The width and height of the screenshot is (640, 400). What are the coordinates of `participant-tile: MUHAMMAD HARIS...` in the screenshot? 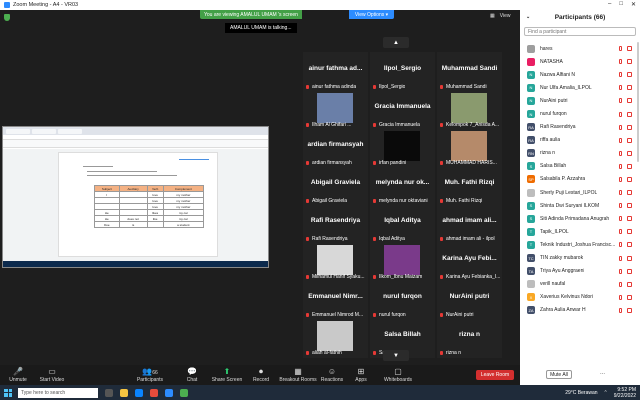 It's located at (469, 148).